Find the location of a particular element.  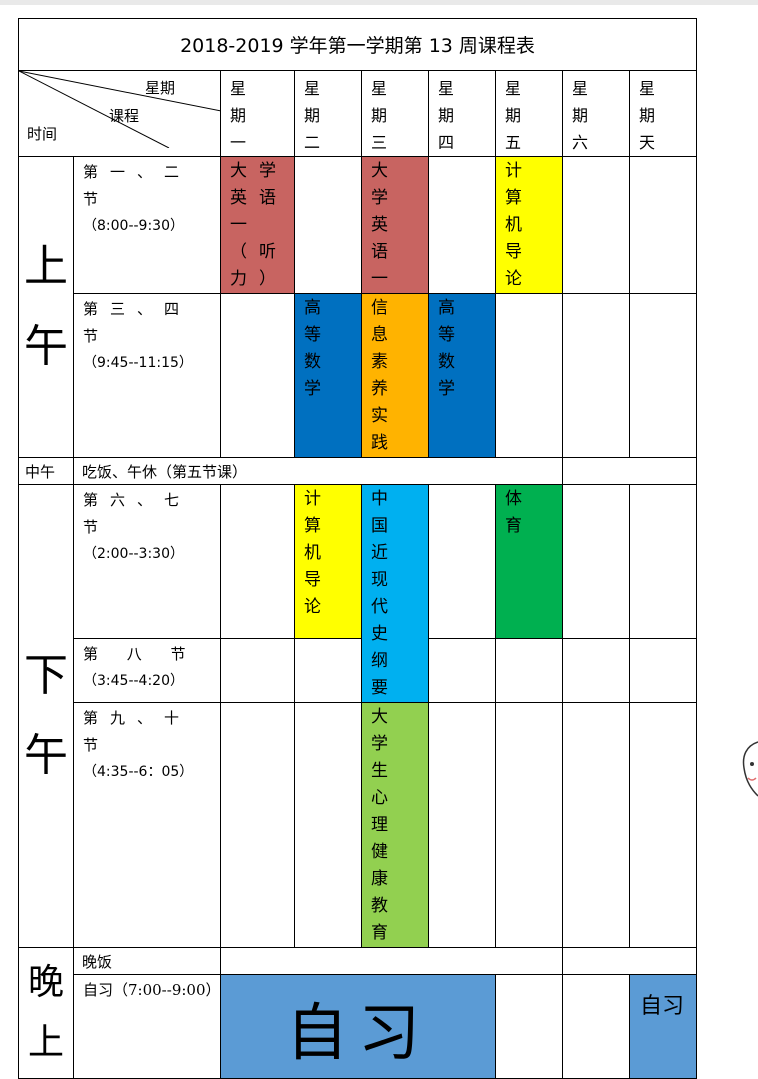

self-study-time: 自习（7:00--9:00） is located at coordinates (147, 1026).